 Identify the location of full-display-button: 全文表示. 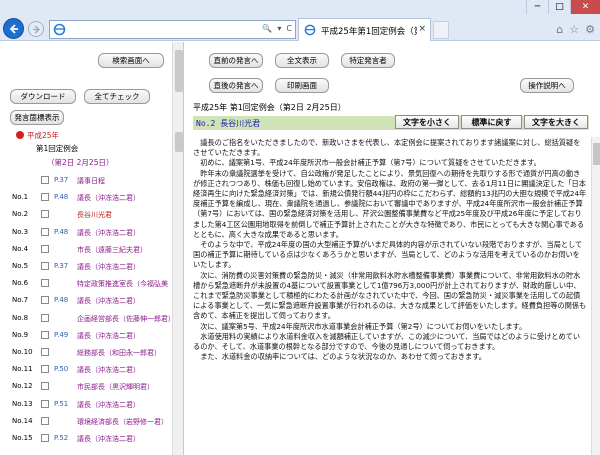
(302, 60).